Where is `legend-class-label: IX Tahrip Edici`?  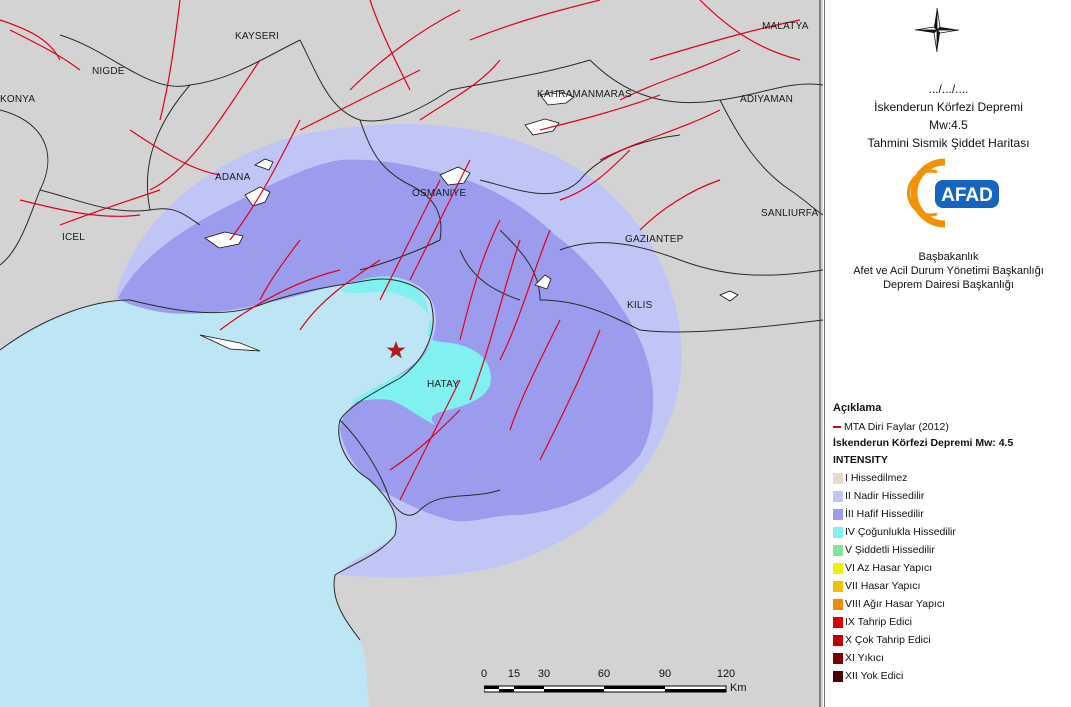
legend-class-label: IX Tahrip Edici is located at coordinates (878, 622).